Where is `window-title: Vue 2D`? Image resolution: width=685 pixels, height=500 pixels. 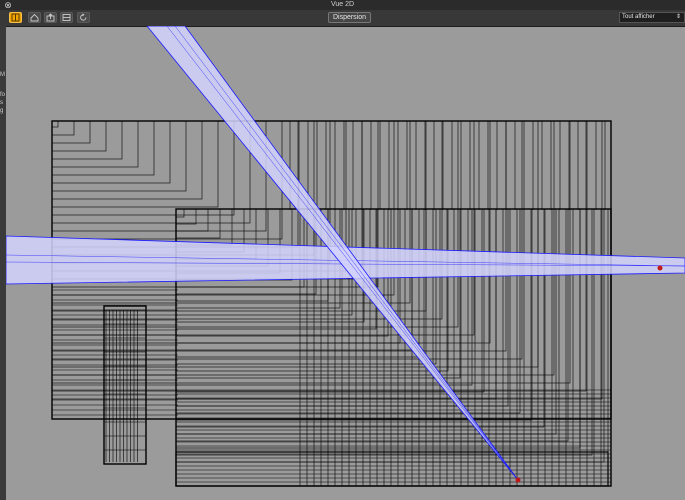 window-title: Vue 2D is located at coordinates (342, 4).